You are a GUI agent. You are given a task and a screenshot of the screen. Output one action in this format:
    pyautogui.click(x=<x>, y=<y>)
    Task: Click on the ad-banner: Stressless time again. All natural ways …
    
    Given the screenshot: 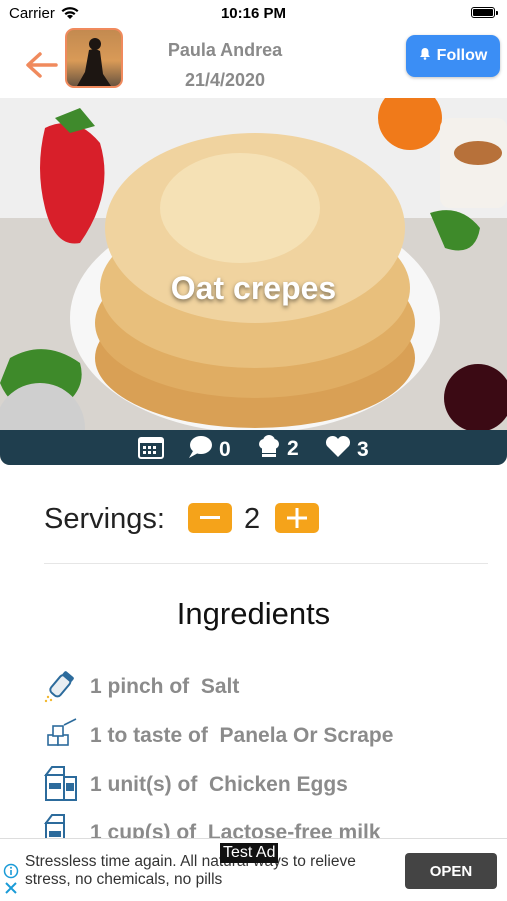 What is the action you would take?
    pyautogui.click(x=253, y=869)
    